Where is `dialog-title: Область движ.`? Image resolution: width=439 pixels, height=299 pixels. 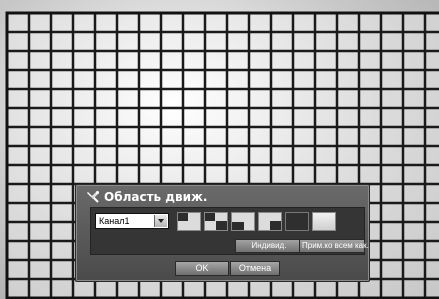 dialog-title: Область движ. is located at coordinates (147, 197).